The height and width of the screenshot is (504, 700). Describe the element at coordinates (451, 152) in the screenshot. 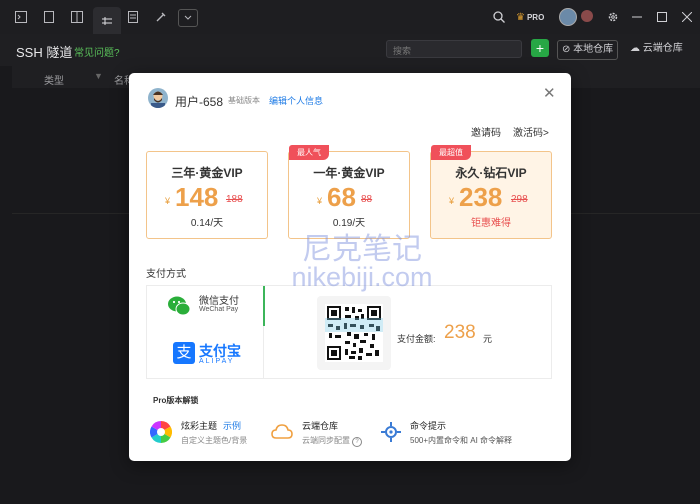

I see `plan-badge: 最超值` at that location.